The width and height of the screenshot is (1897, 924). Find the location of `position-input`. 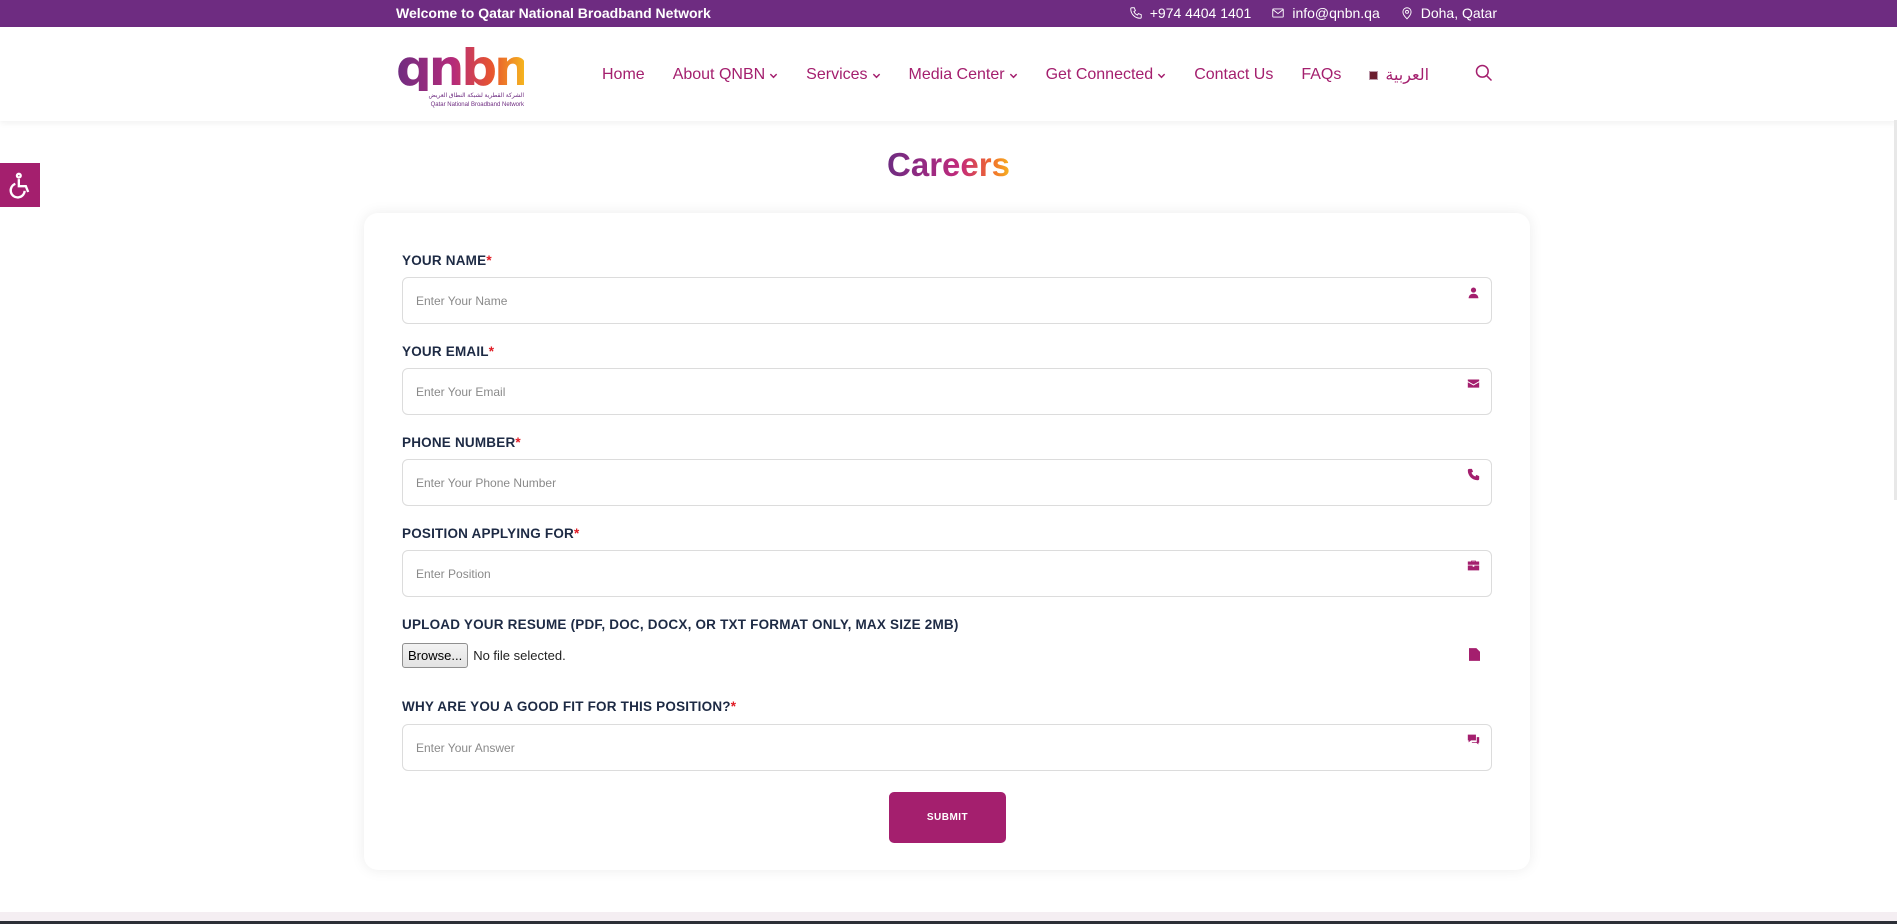

position-input is located at coordinates (953, 573).